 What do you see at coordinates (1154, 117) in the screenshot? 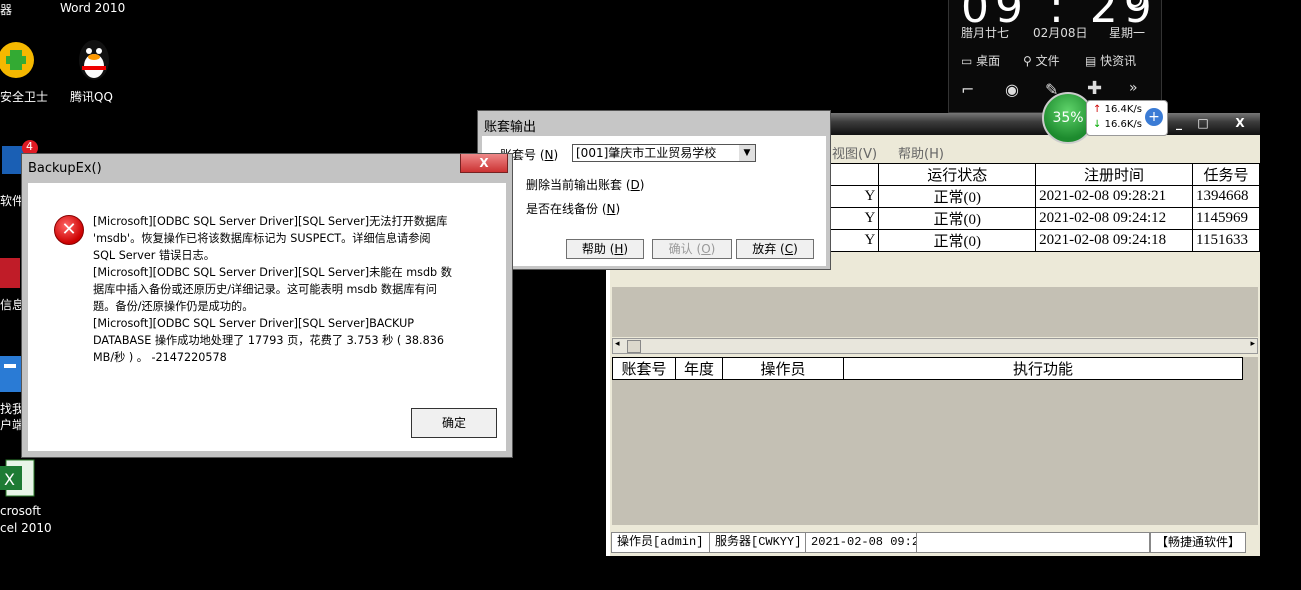
I see `accelerate-plus-icon: +` at bounding box center [1154, 117].